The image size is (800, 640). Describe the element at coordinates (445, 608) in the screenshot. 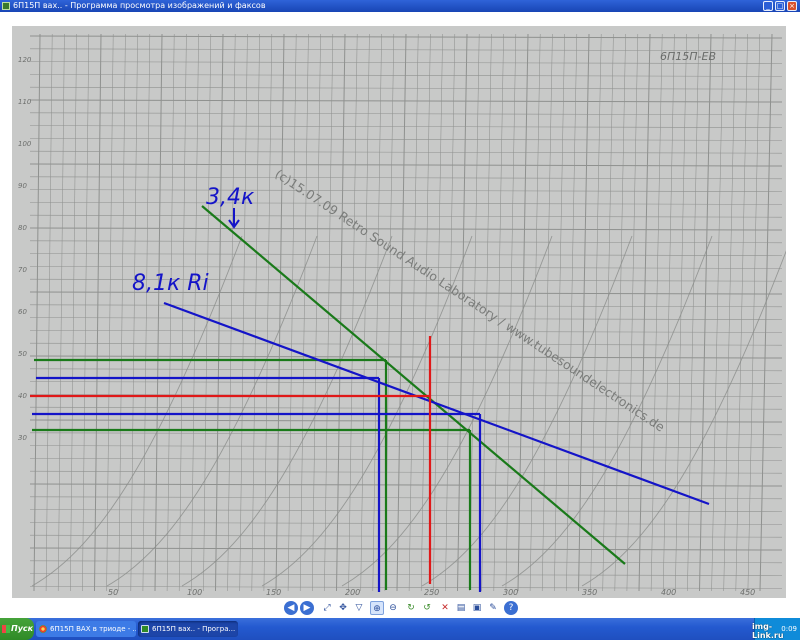

I see `delete-icon: ✕` at that location.